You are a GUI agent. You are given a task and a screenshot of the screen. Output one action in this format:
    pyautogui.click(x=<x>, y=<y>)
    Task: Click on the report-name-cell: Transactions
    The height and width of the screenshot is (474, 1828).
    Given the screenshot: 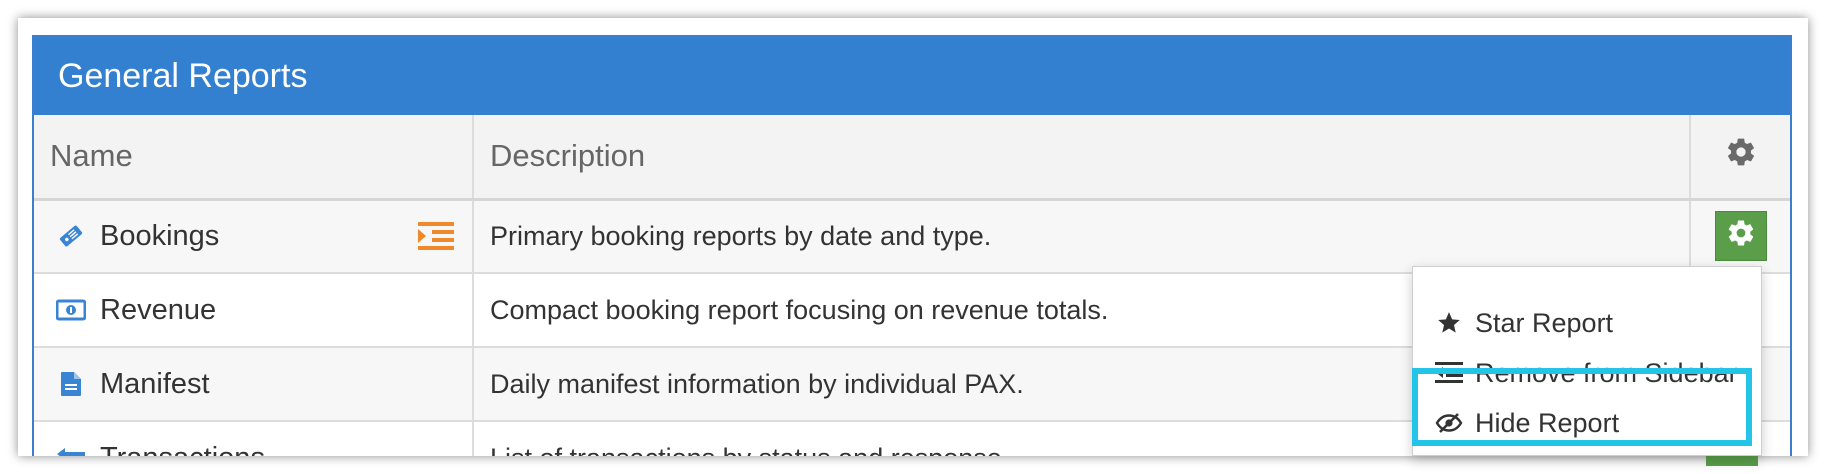 What is the action you would take?
    pyautogui.click(x=254, y=439)
    